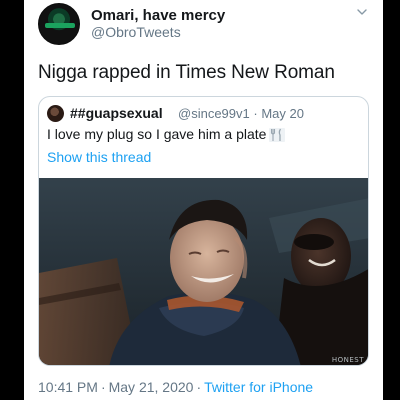 The height and width of the screenshot is (400, 400). Describe the element at coordinates (258, 387) in the screenshot. I see `tweet-source-link: Twitter for iPhone` at that location.